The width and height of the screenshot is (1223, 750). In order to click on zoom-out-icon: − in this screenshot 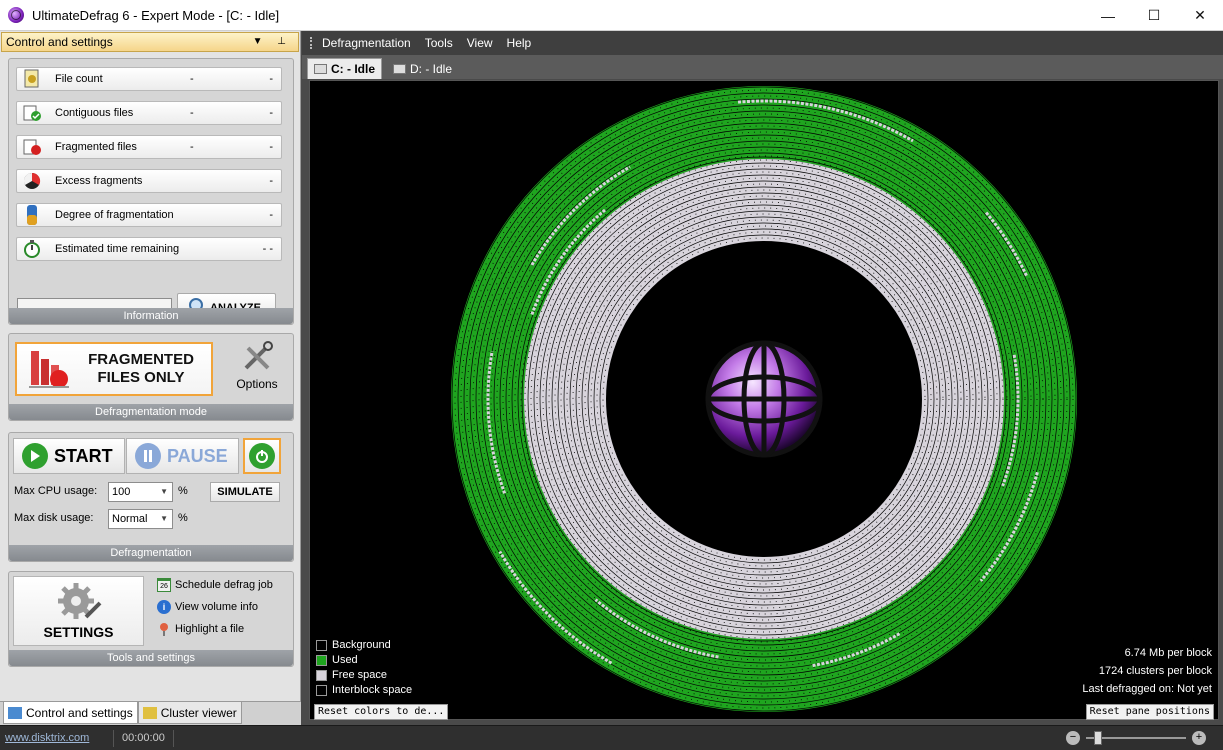, I will do `click(1073, 738)`.